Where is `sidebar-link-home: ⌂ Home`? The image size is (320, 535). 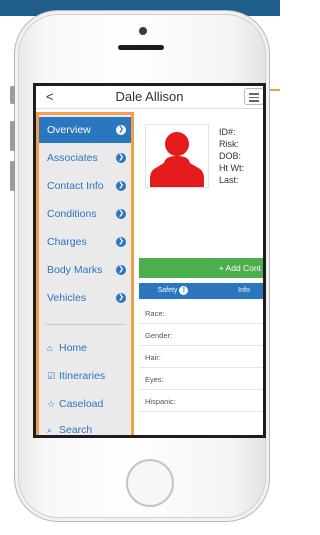 sidebar-link-home: ⌂ Home is located at coordinates (85, 348).